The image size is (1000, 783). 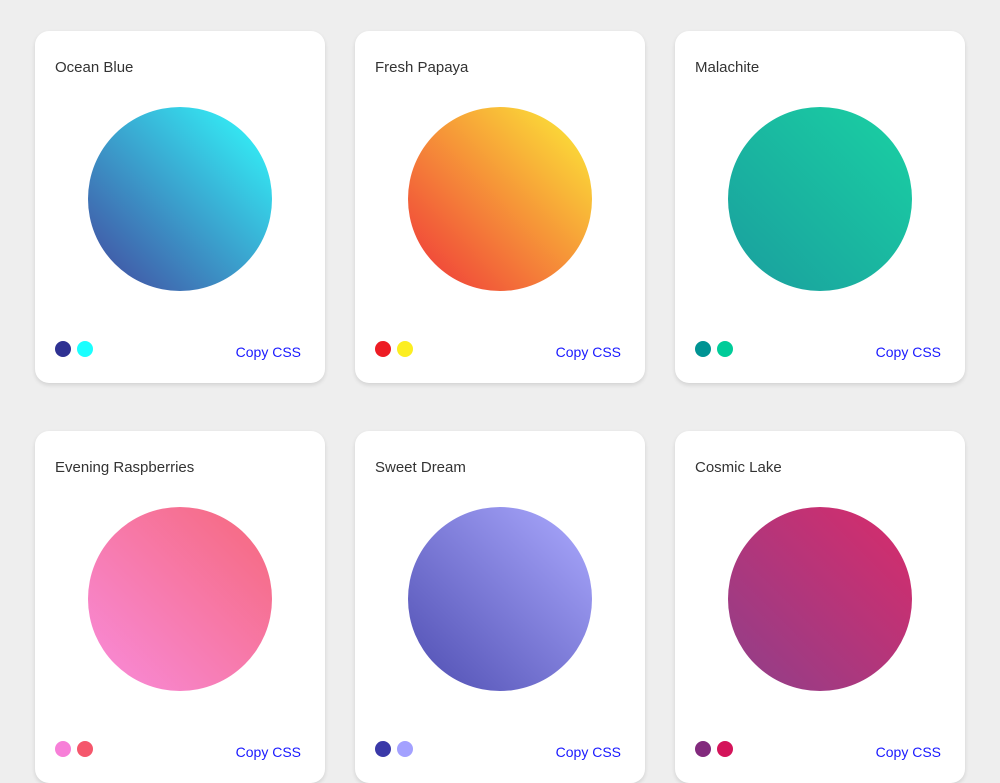 I want to click on gradient-title: Sweet Dream, so click(x=420, y=467).